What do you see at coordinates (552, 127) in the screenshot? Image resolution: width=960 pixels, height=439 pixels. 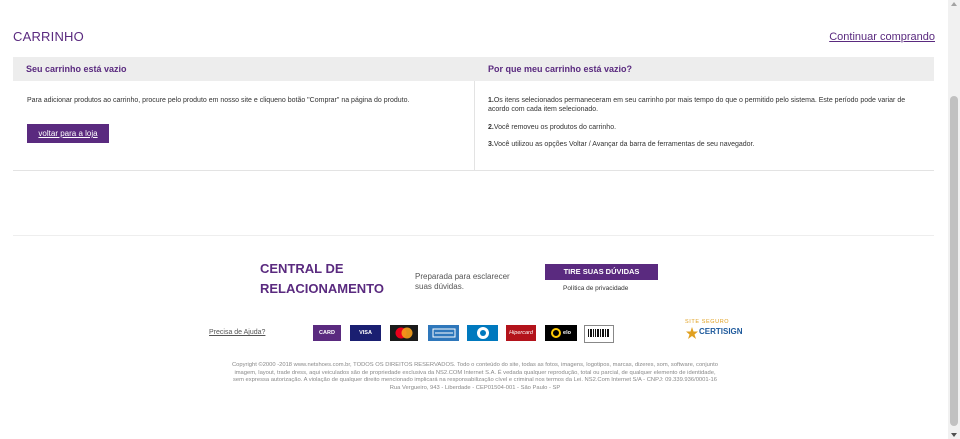 I see `reason-item: 2.Você removeu os produtos do carrinho.` at bounding box center [552, 127].